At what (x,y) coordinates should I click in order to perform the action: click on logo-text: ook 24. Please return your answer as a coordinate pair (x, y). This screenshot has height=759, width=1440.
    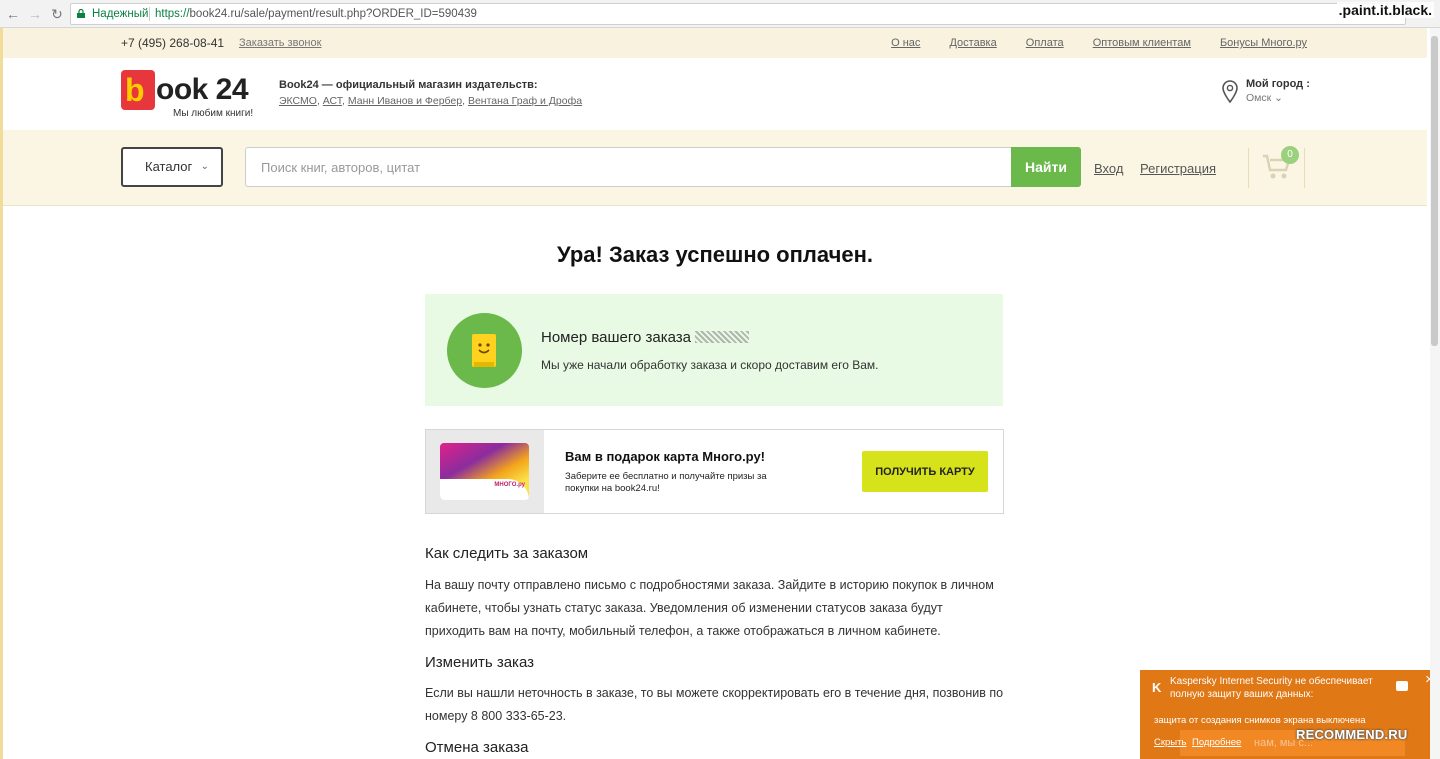
    Looking at the image, I should click on (202, 89).